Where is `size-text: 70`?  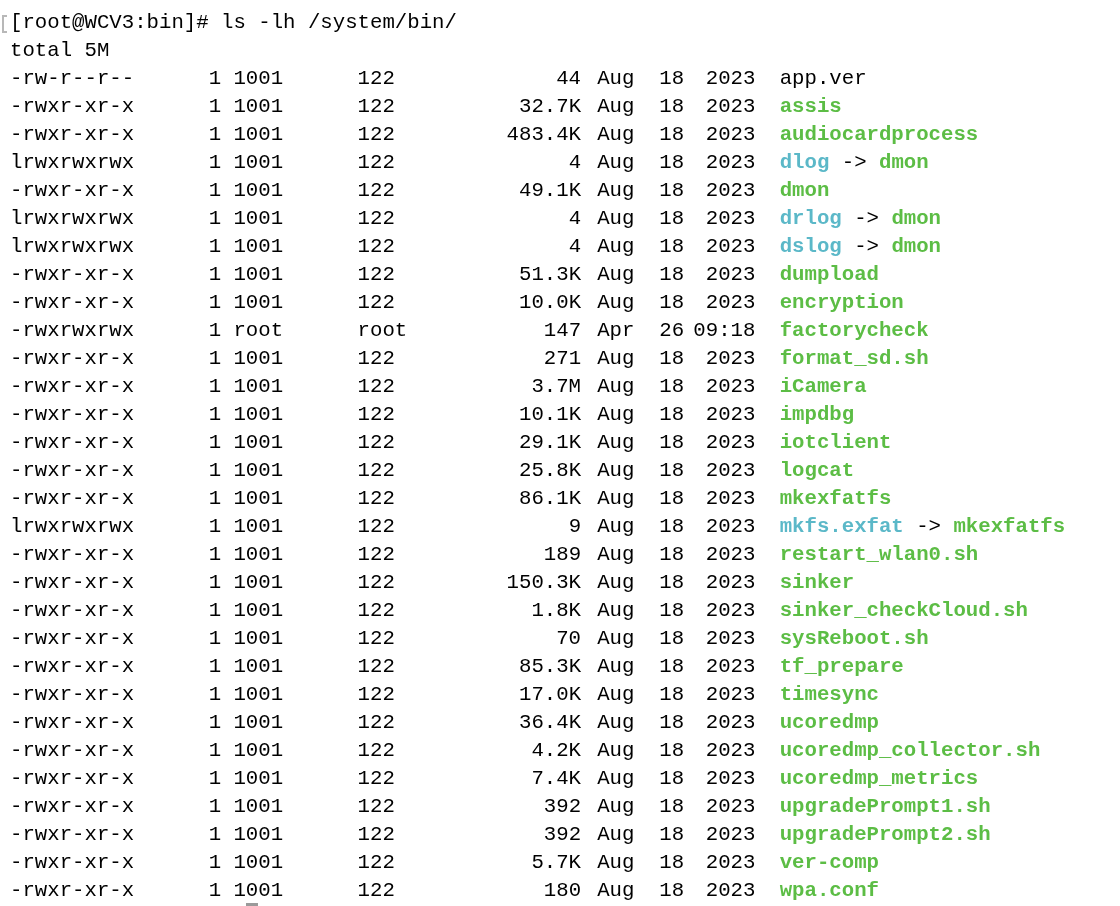
size-text: 70 is located at coordinates (569, 639).